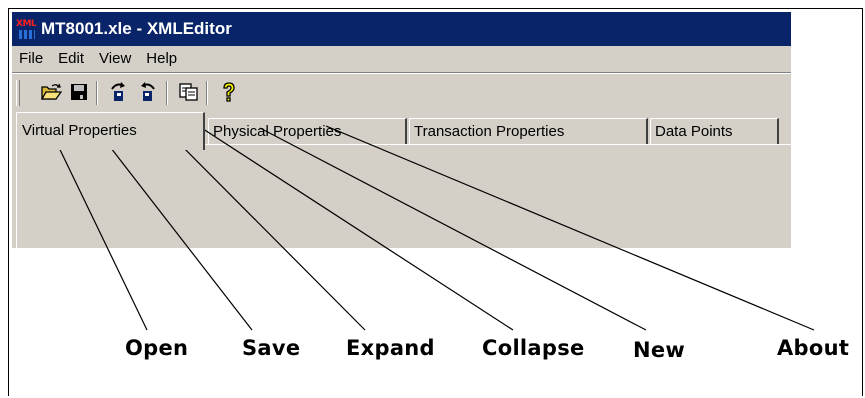  Describe the element at coordinates (659, 350) in the screenshot. I see `callout-new: New` at that location.